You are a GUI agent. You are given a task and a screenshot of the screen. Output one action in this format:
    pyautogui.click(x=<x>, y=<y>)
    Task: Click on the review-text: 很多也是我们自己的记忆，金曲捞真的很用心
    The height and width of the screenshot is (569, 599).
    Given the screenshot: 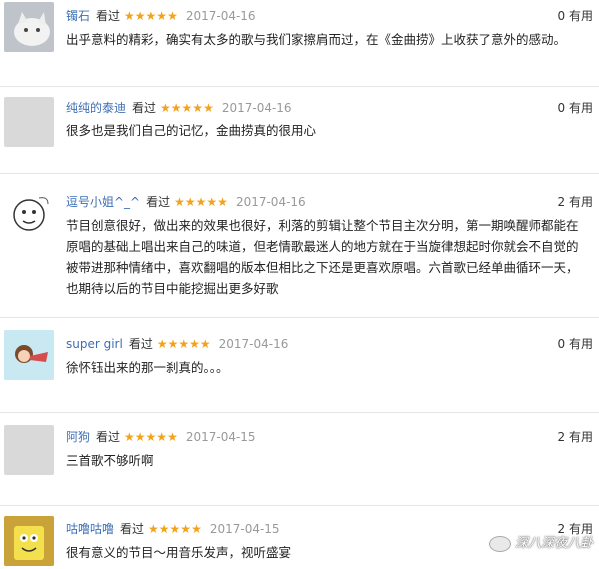 What is the action you would take?
    pyautogui.click(x=191, y=130)
    